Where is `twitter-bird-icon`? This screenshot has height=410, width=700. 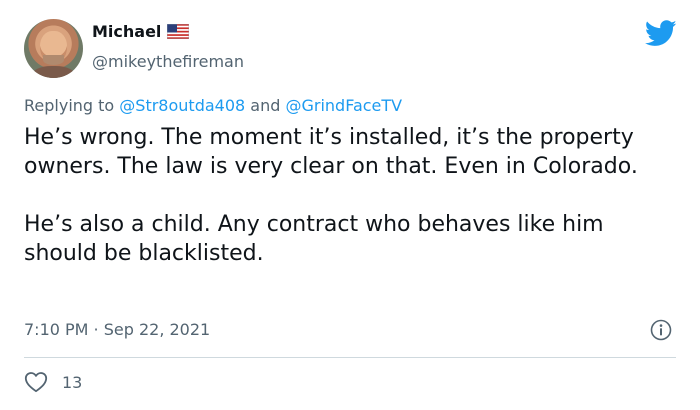 twitter-bird-icon is located at coordinates (661, 33).